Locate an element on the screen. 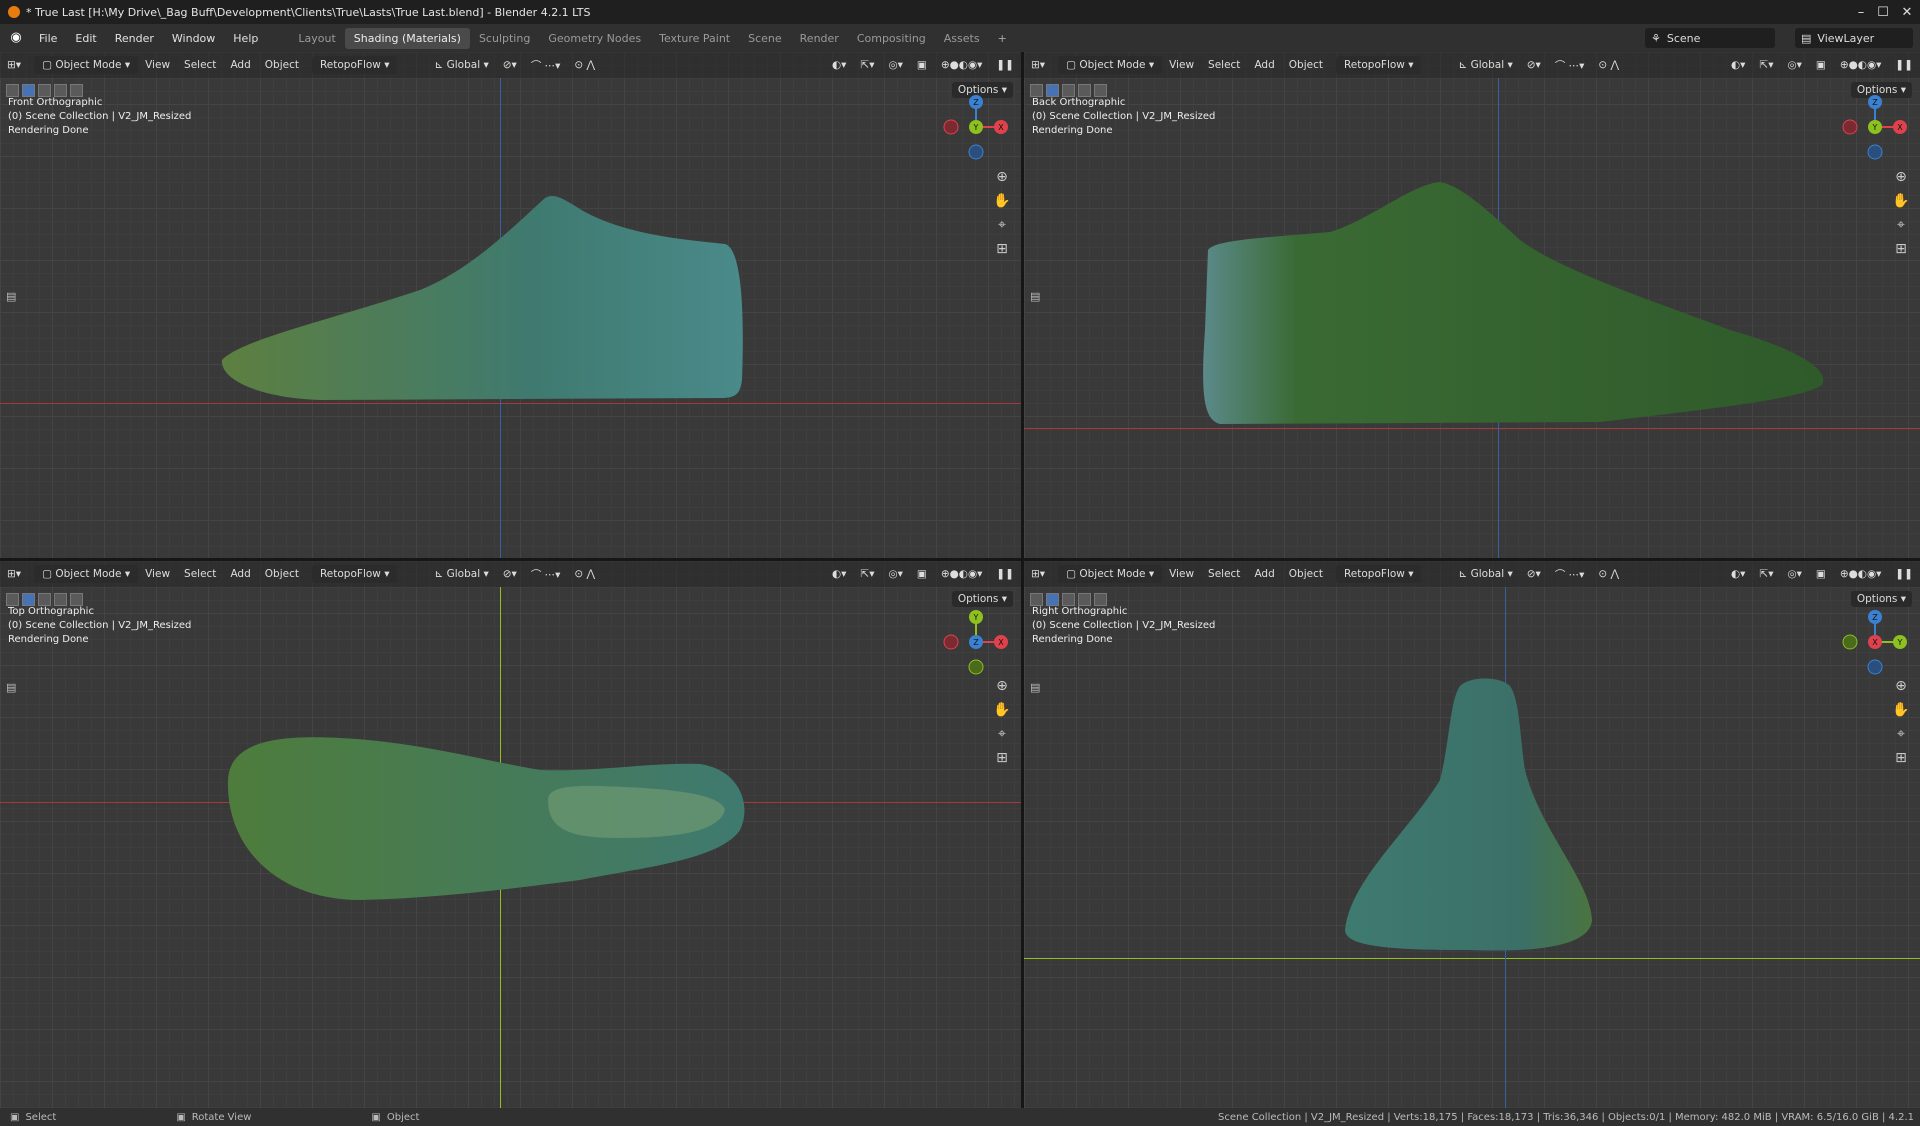  select-new-icon is located at coordinates (28, 90).